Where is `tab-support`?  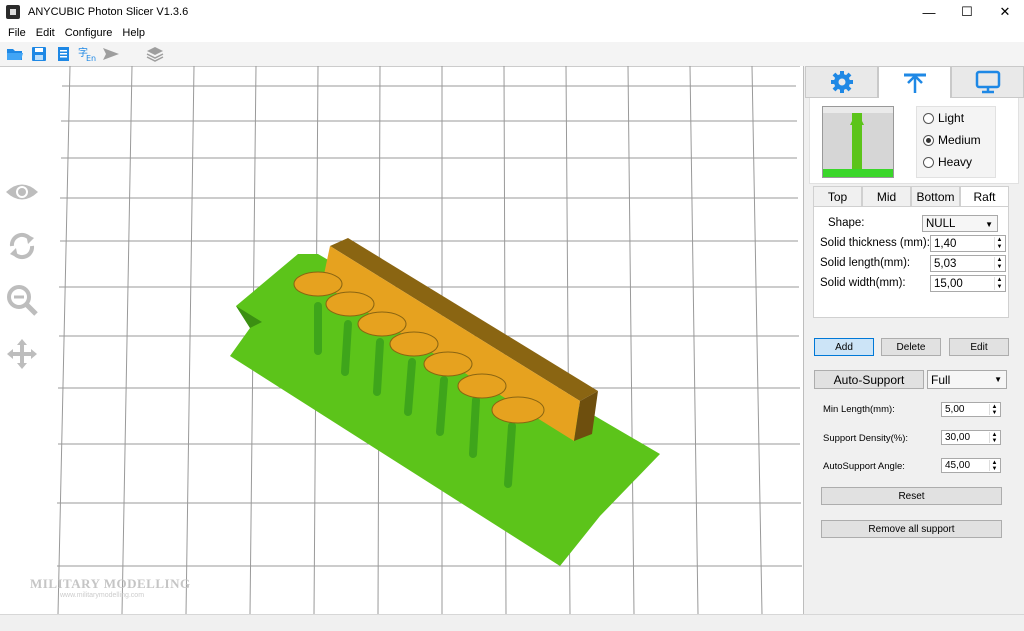
tab-support is located at coordinates (914, 82).